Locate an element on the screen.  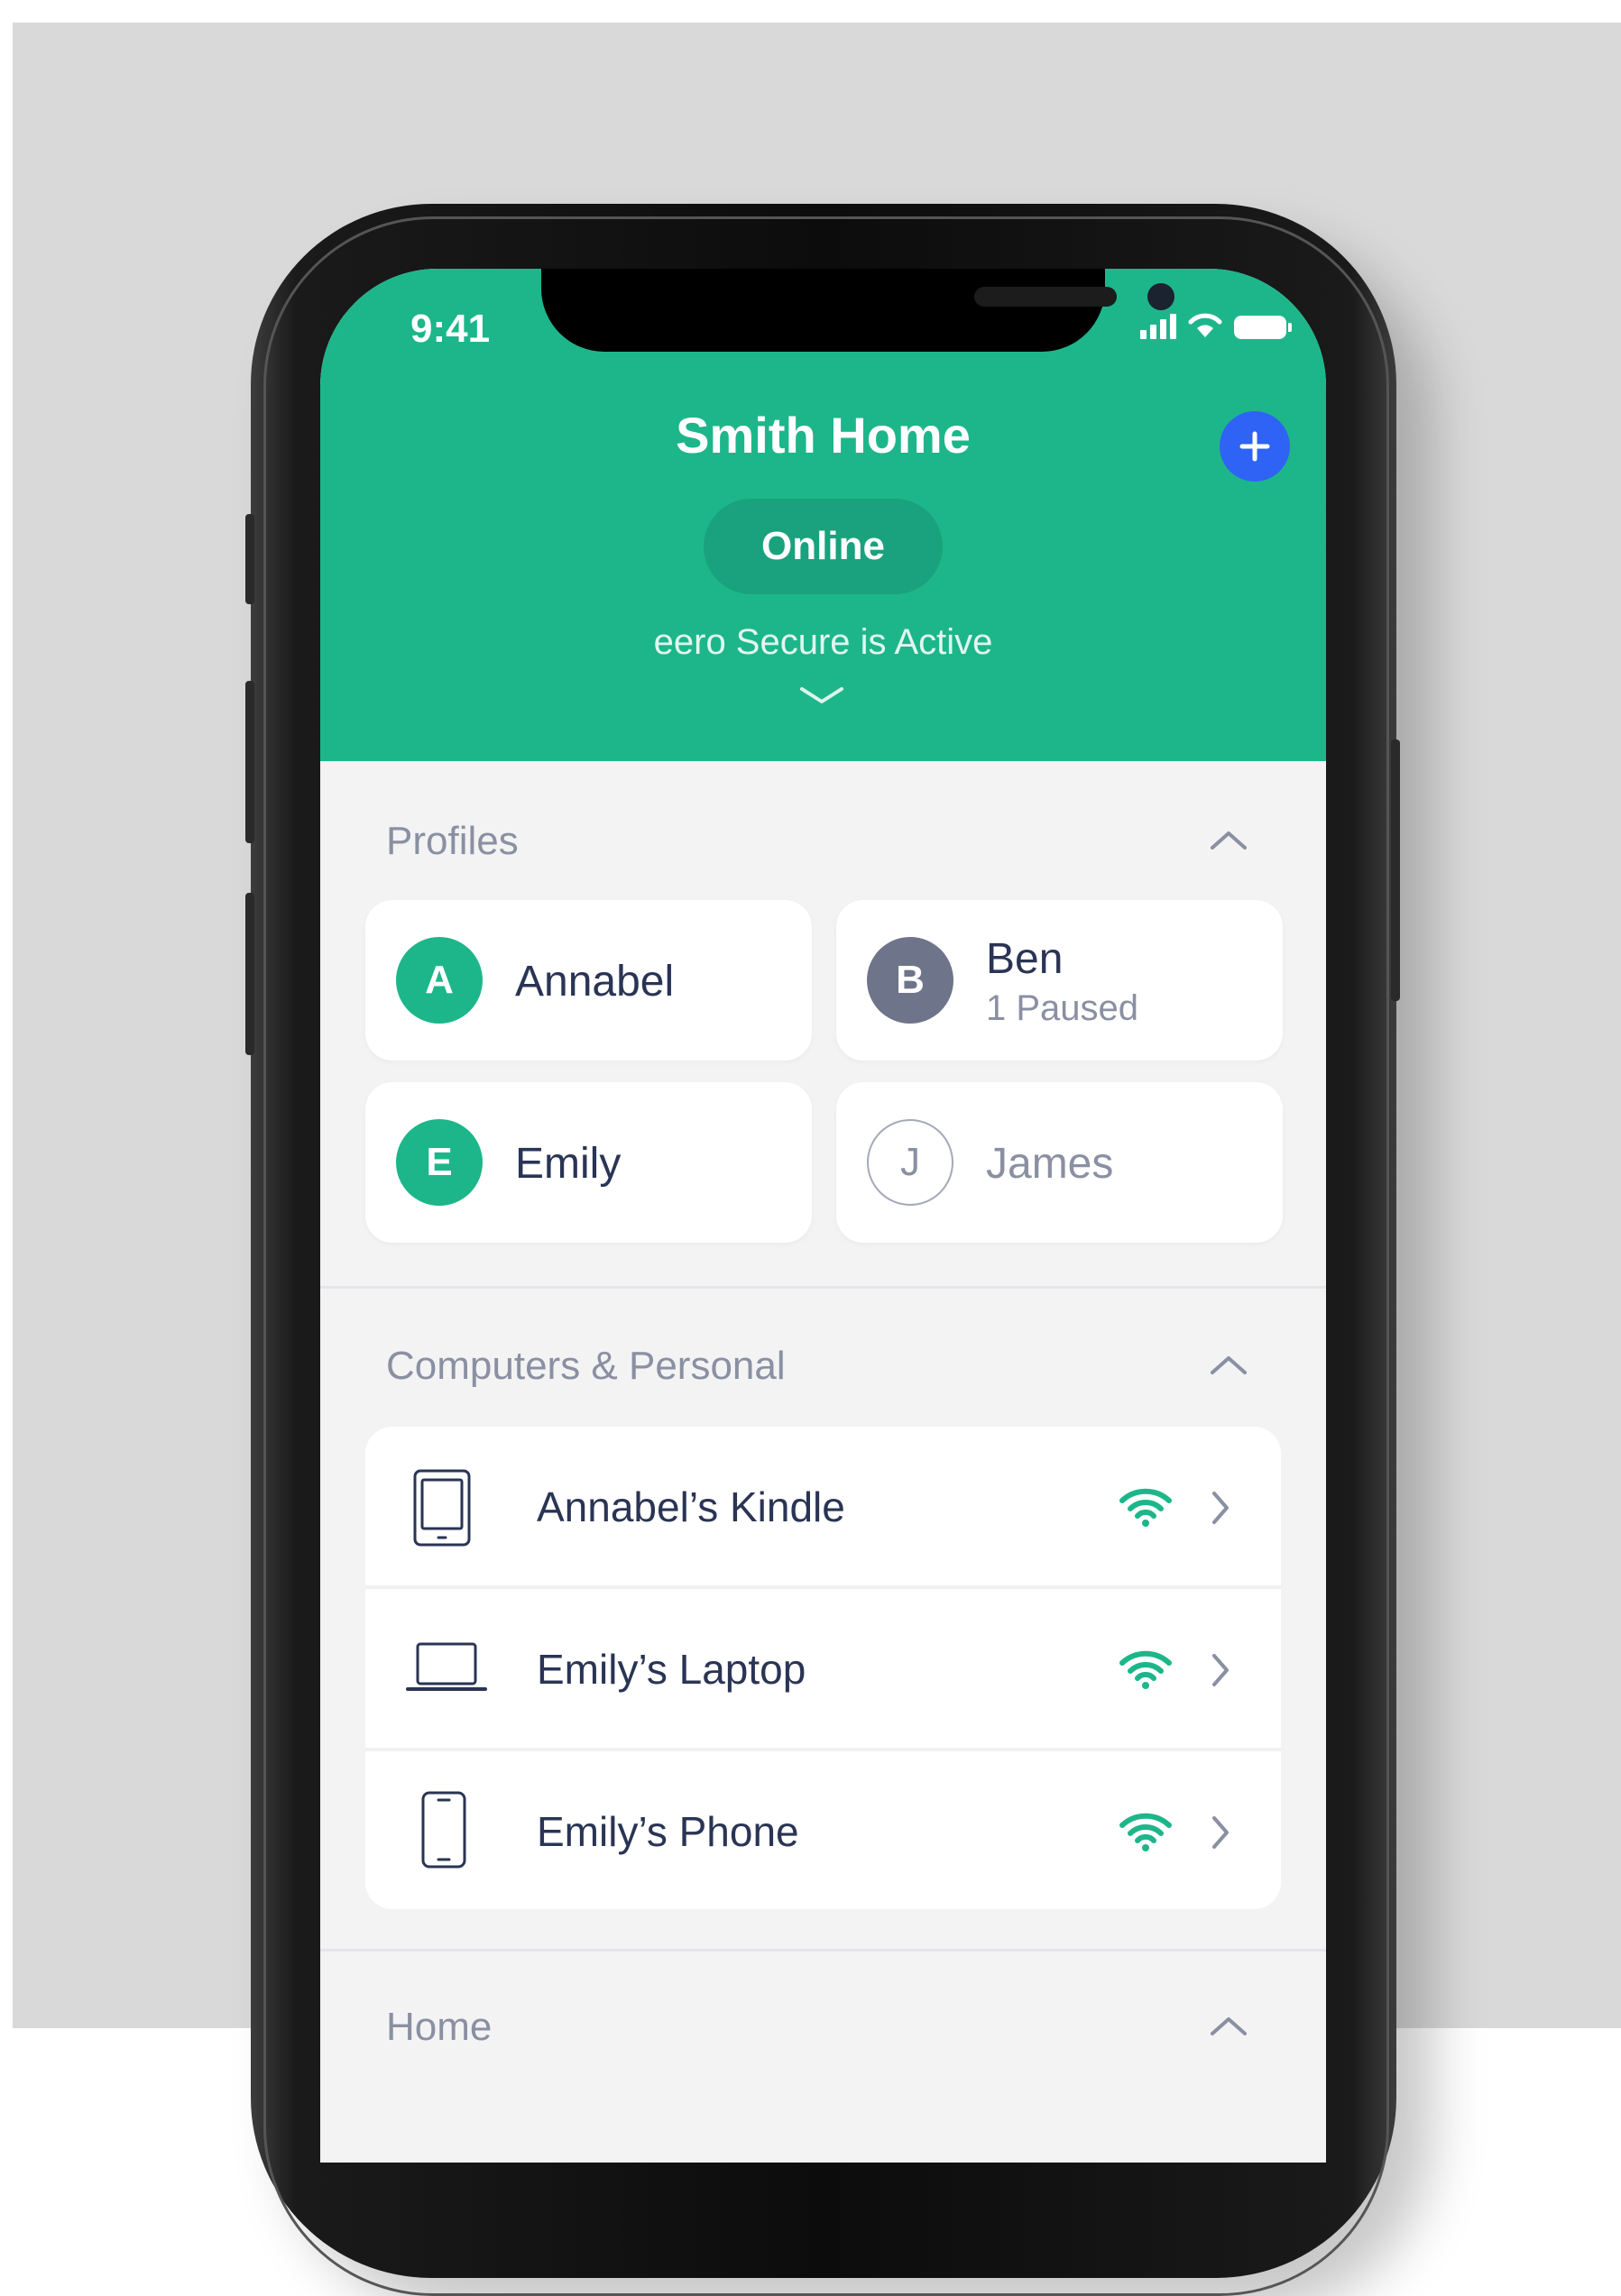
front-camera is located at coordinates (1160, 296).